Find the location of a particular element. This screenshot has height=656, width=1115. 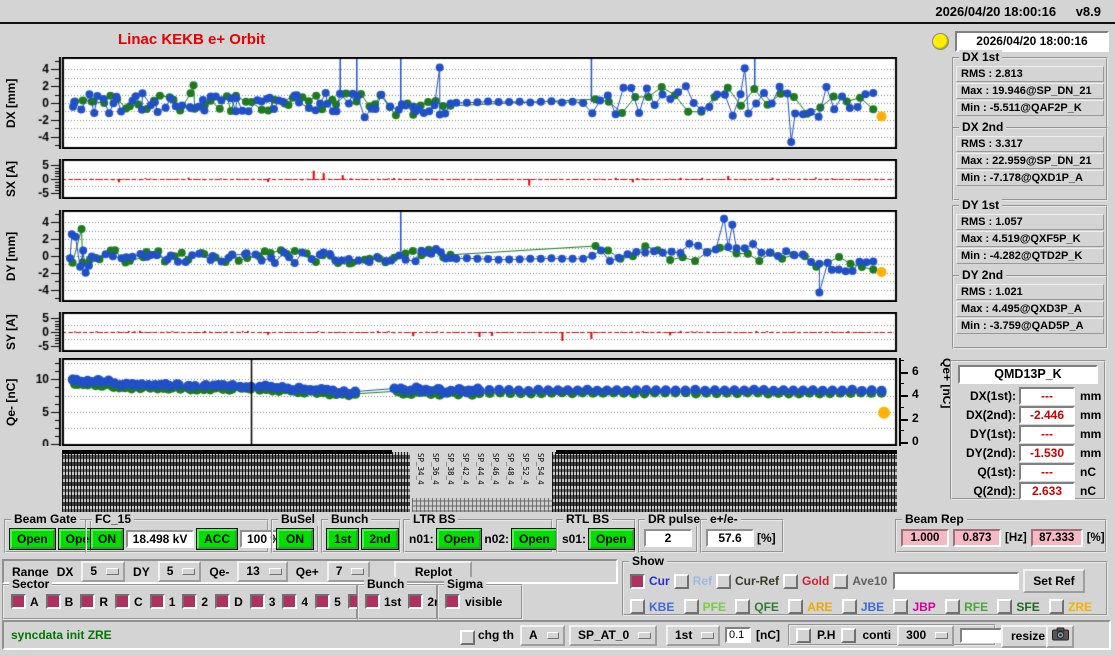

ltr-n01-open-button: Open is located at coordinates (459, 539).